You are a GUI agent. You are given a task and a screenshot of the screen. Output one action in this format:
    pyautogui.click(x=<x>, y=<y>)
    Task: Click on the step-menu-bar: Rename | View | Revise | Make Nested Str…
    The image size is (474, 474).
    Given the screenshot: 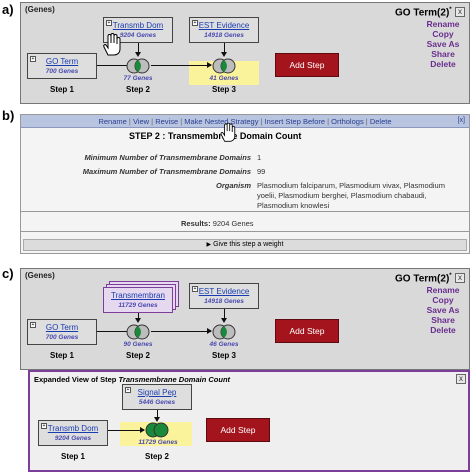 What is the action you would take?
    pyautogui.click(x=245, y=121)
    